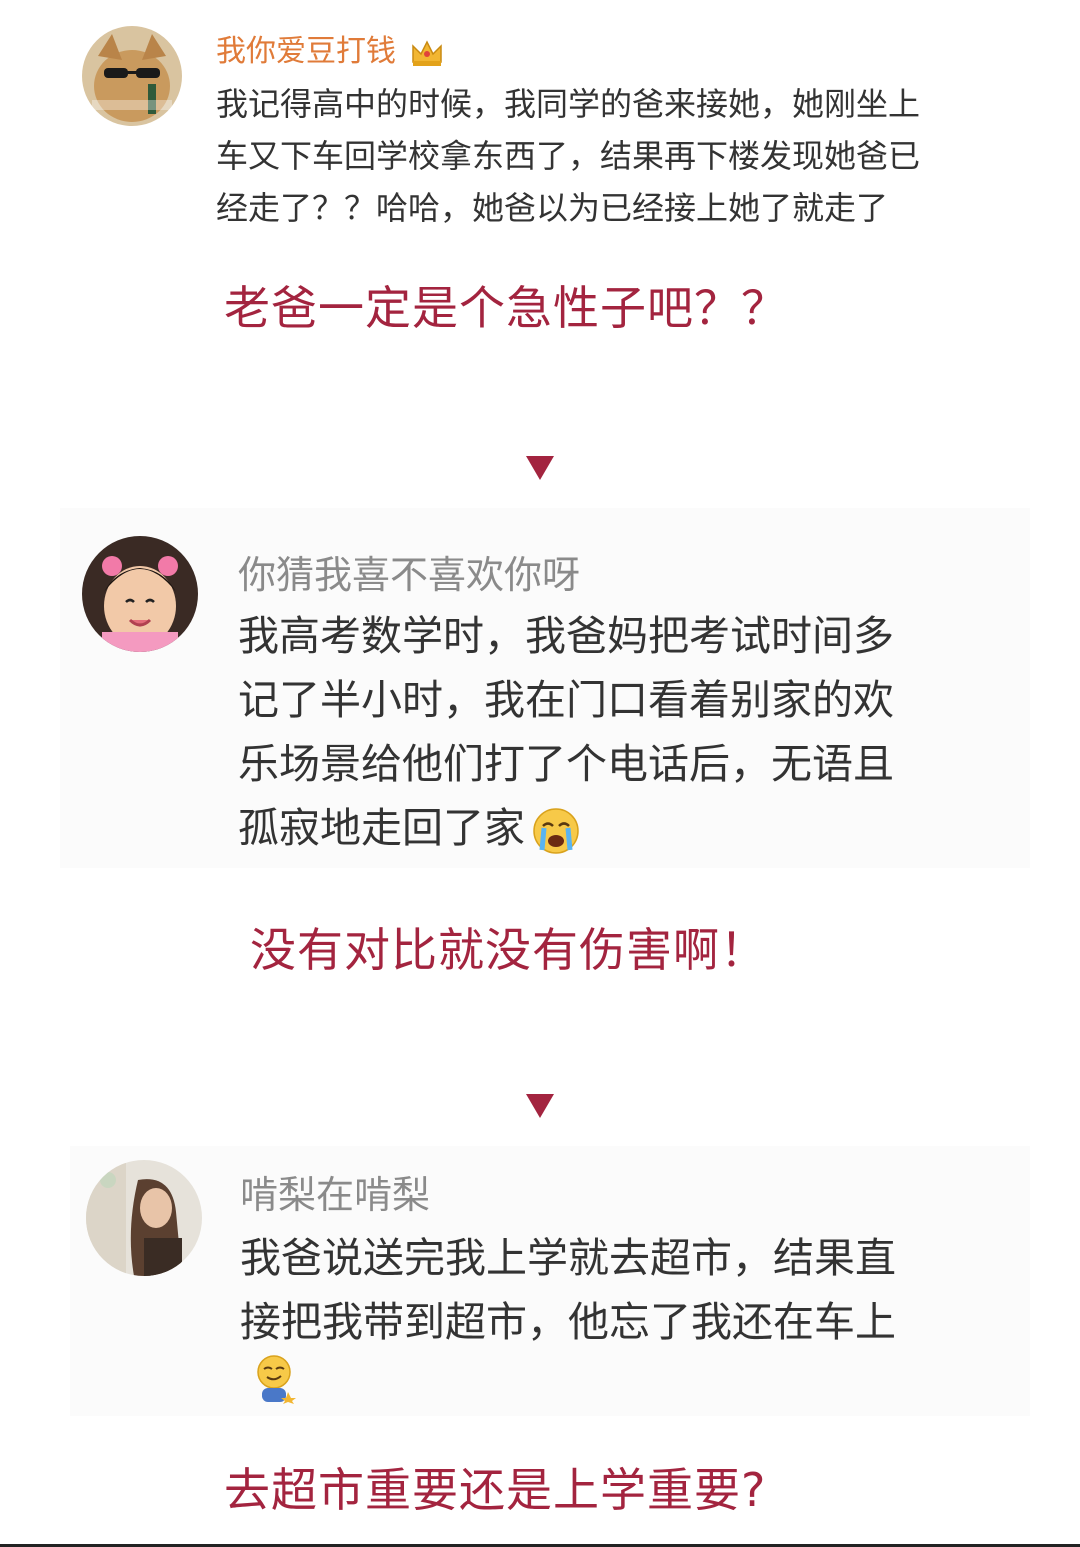 This screenshot has width=1080, height=1547. What do you see at coordinates (495, 1490) in the screenshot?
I see `caption-3: 去超市重要还是上学重要?` at bounding box center [495, 1490].